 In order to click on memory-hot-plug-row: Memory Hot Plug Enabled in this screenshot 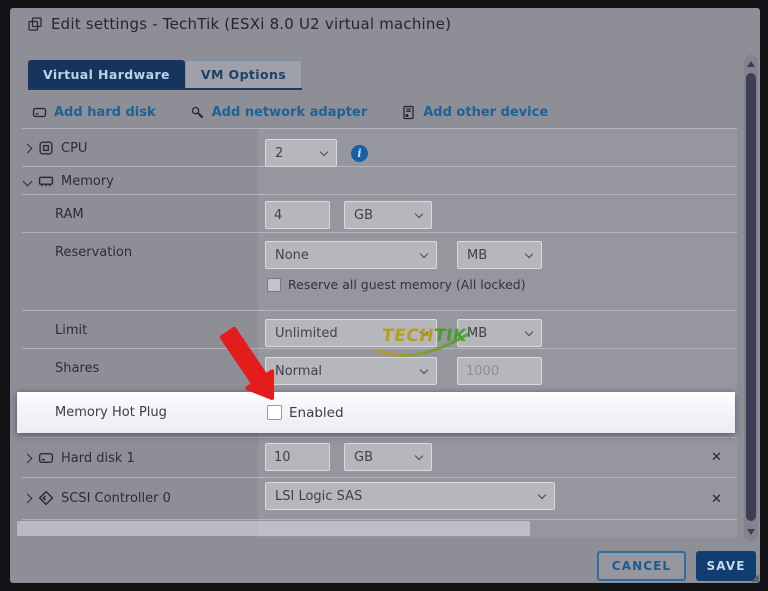, I will do `click(376, 412)`.